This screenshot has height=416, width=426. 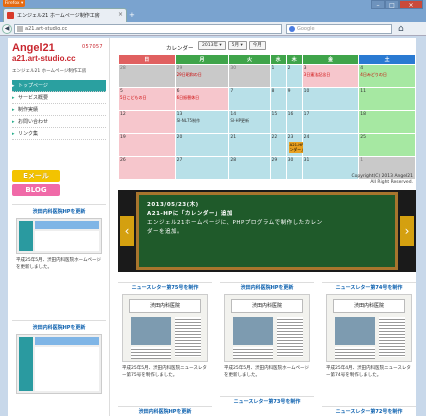 What do you see at coordinates (202, 76) in the screenshot?
I see `calendar-day: 29 29日昭和の日` at bounding box center [202, 76].